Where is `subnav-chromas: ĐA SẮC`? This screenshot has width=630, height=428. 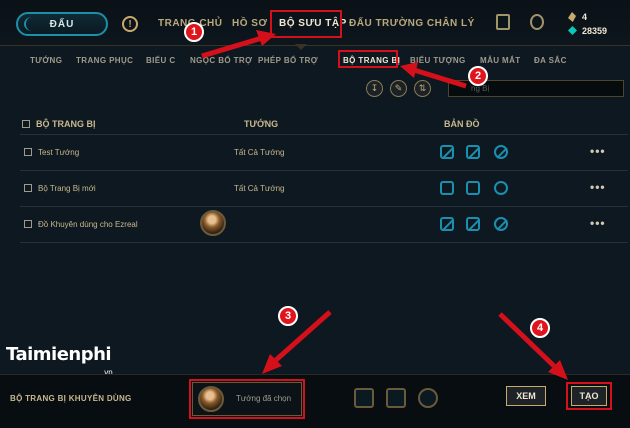
subnav-chromas: ĐA SẮC is located at coordinates (550, 60).